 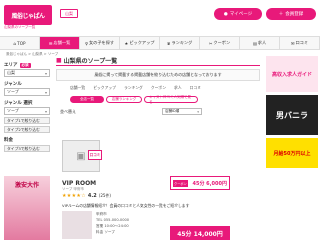 What do you see at coordinates (171, 99) in the screenshot?
I see `review-order-pill: キャスト口コミ人気順で見る` at bounding box center [171, 99].